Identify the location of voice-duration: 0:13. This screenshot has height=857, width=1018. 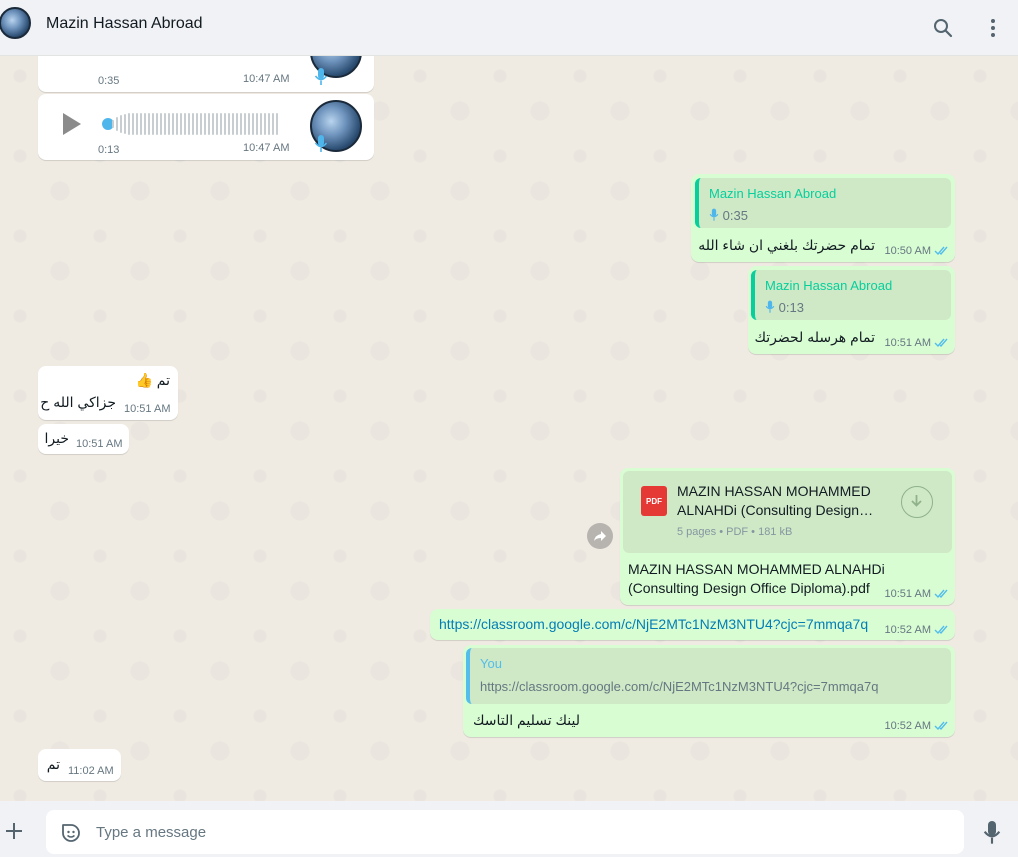
(109, 150).